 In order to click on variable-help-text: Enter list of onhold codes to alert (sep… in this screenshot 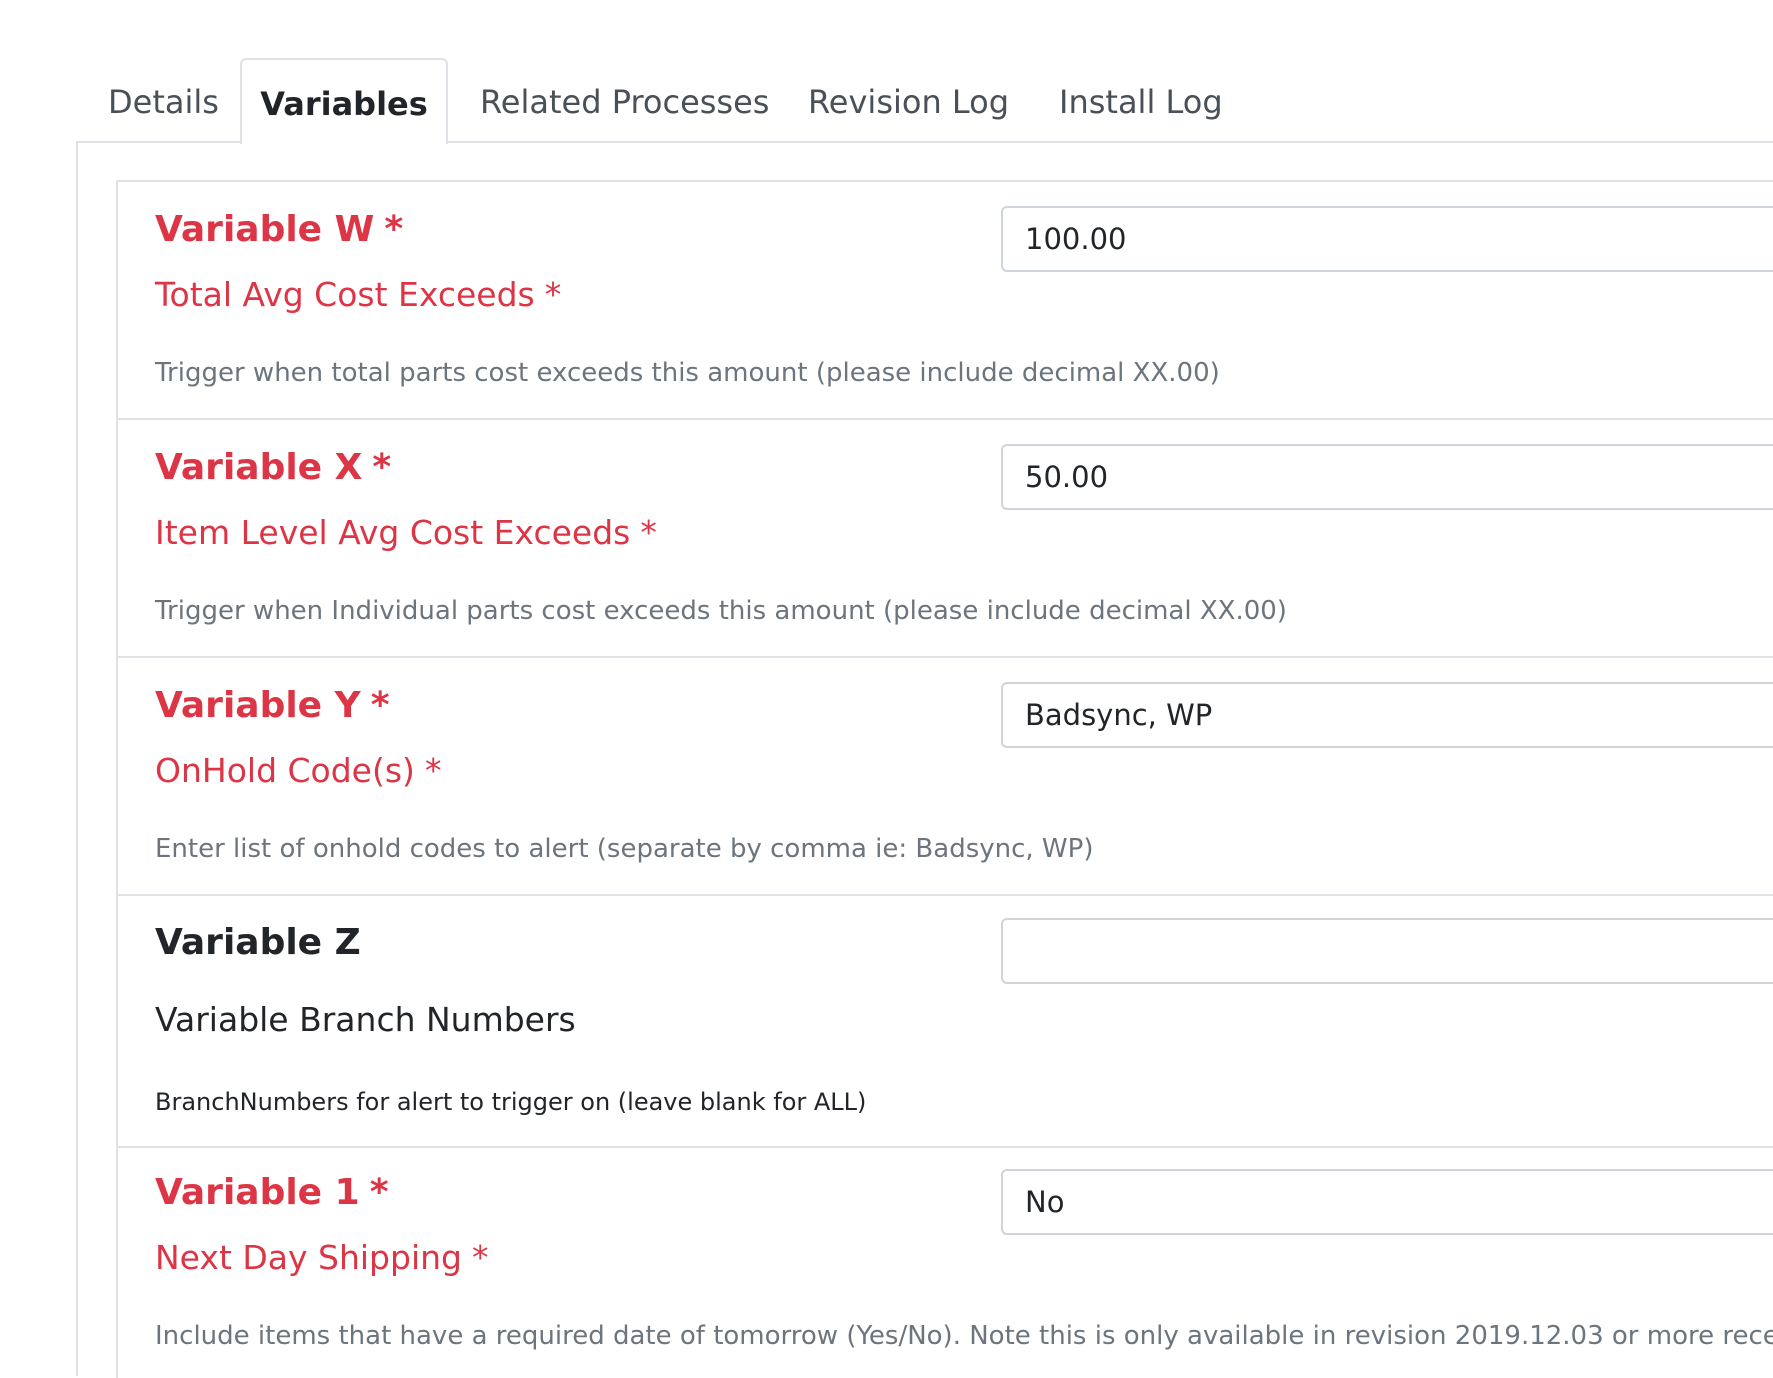, I will do `click(624, 849)`.